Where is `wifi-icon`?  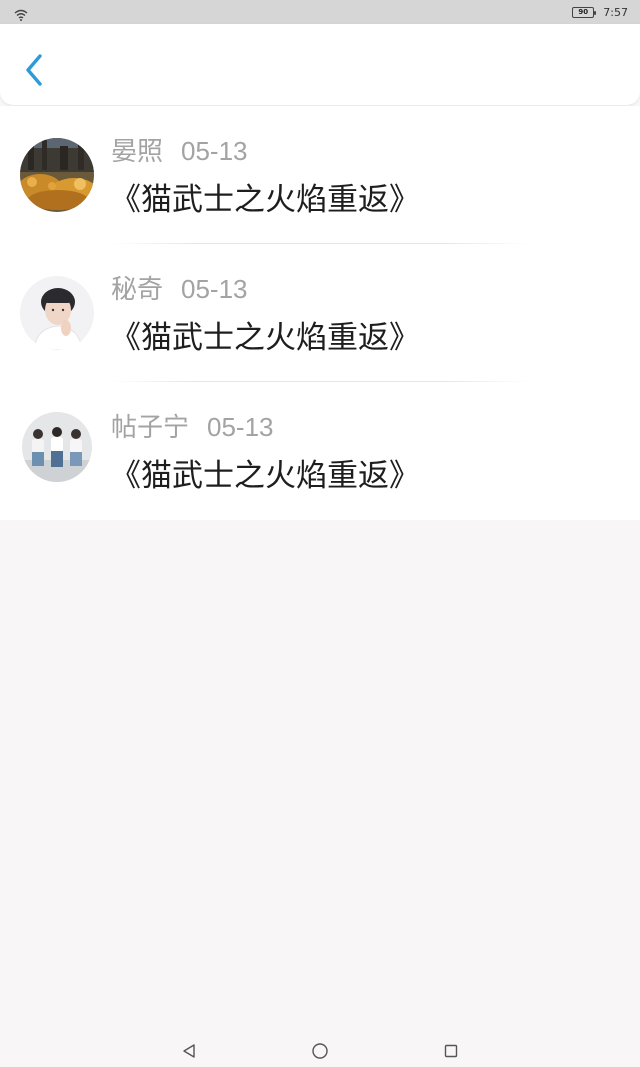
wifi-icon is located at coordinates (21, 13).